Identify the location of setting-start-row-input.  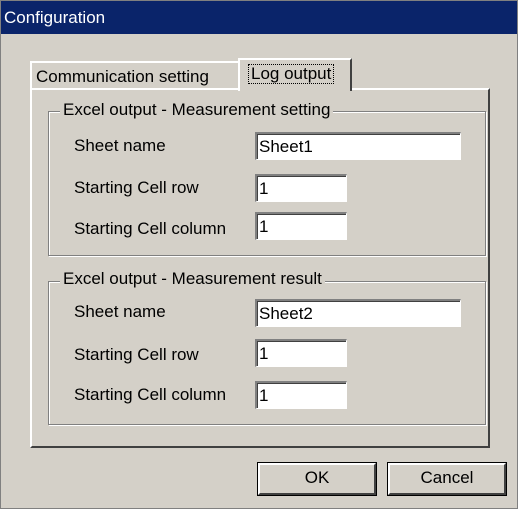
(301, 188).